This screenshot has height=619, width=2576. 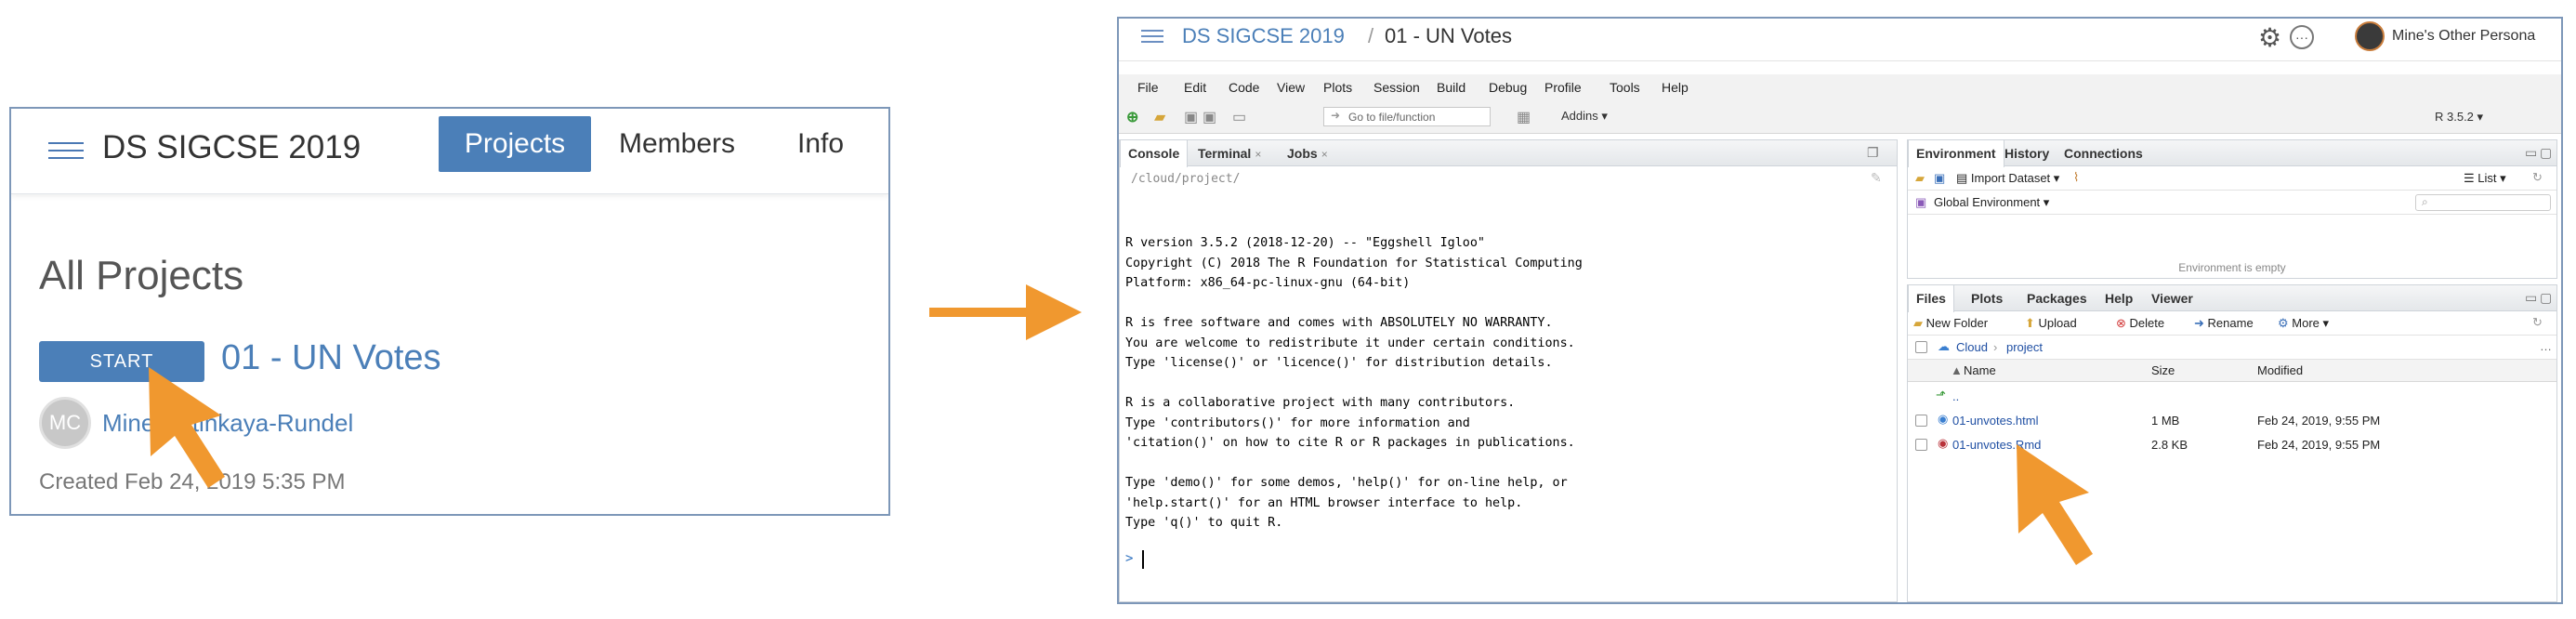 I want to click on tab-files: Files, so click(x=1931, y=298).